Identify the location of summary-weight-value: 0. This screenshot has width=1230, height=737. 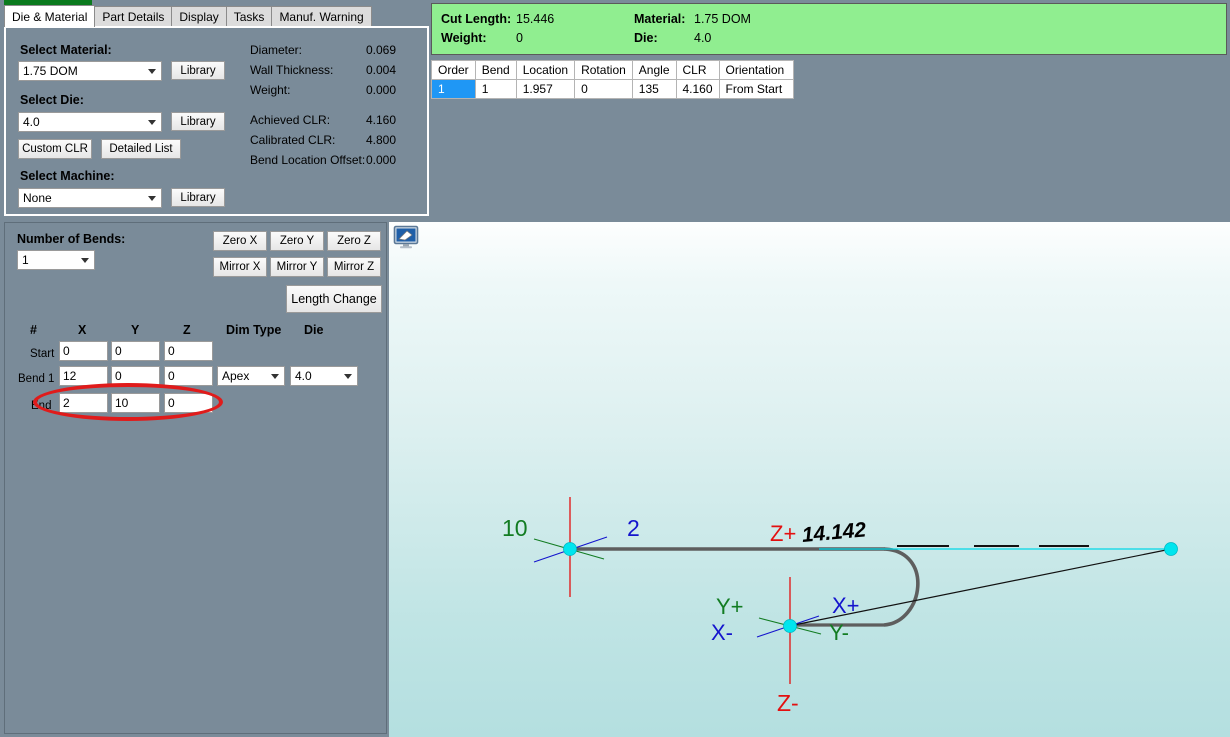
(519, 38).